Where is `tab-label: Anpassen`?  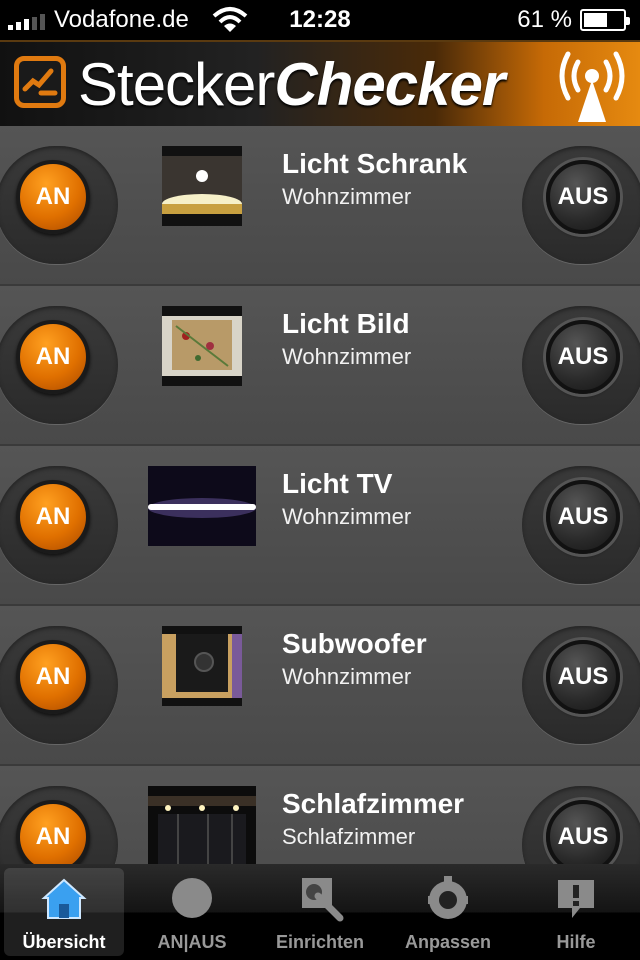 tab-label: Anpassen is located at coordinates (448, 942).